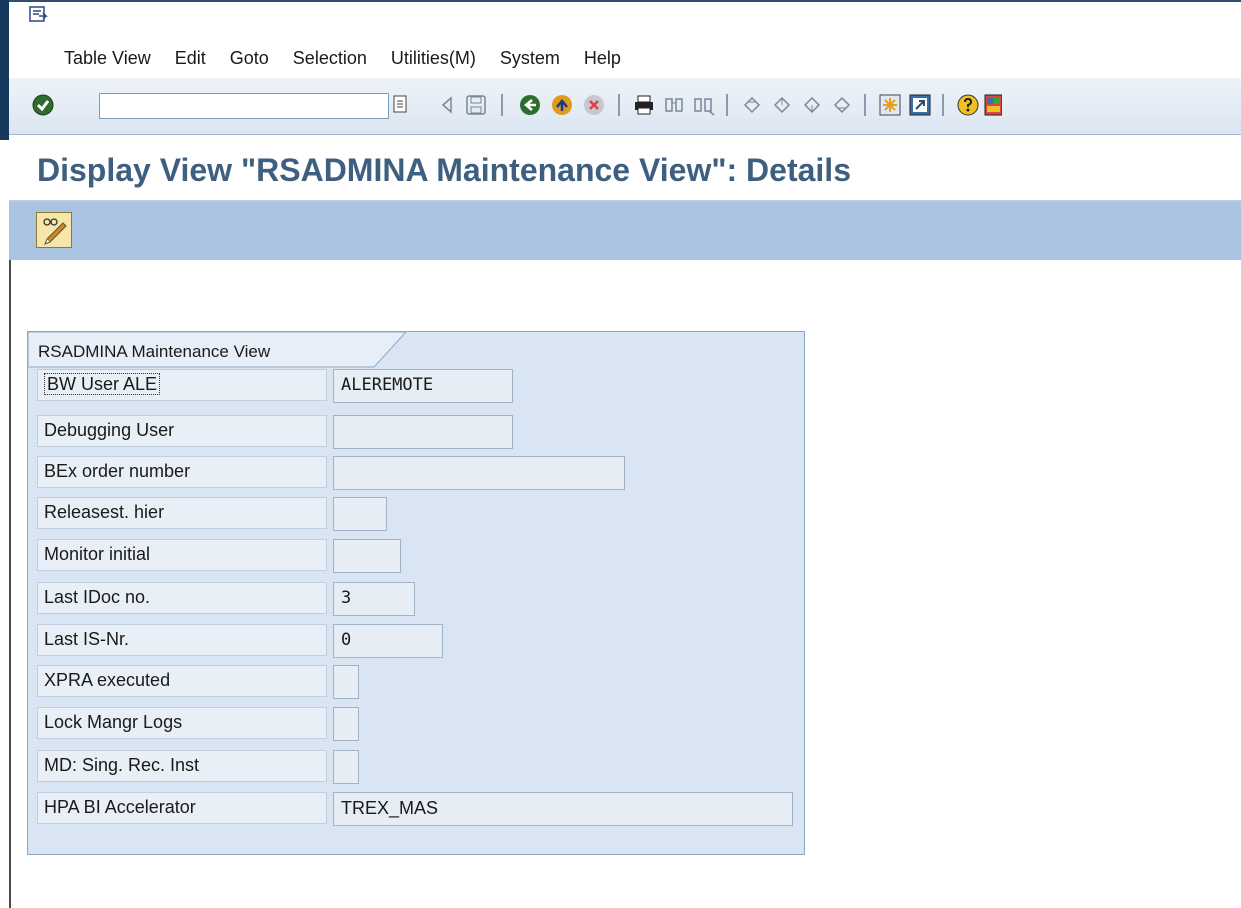  I want to click on debugging-user-field, so click(423, 432).